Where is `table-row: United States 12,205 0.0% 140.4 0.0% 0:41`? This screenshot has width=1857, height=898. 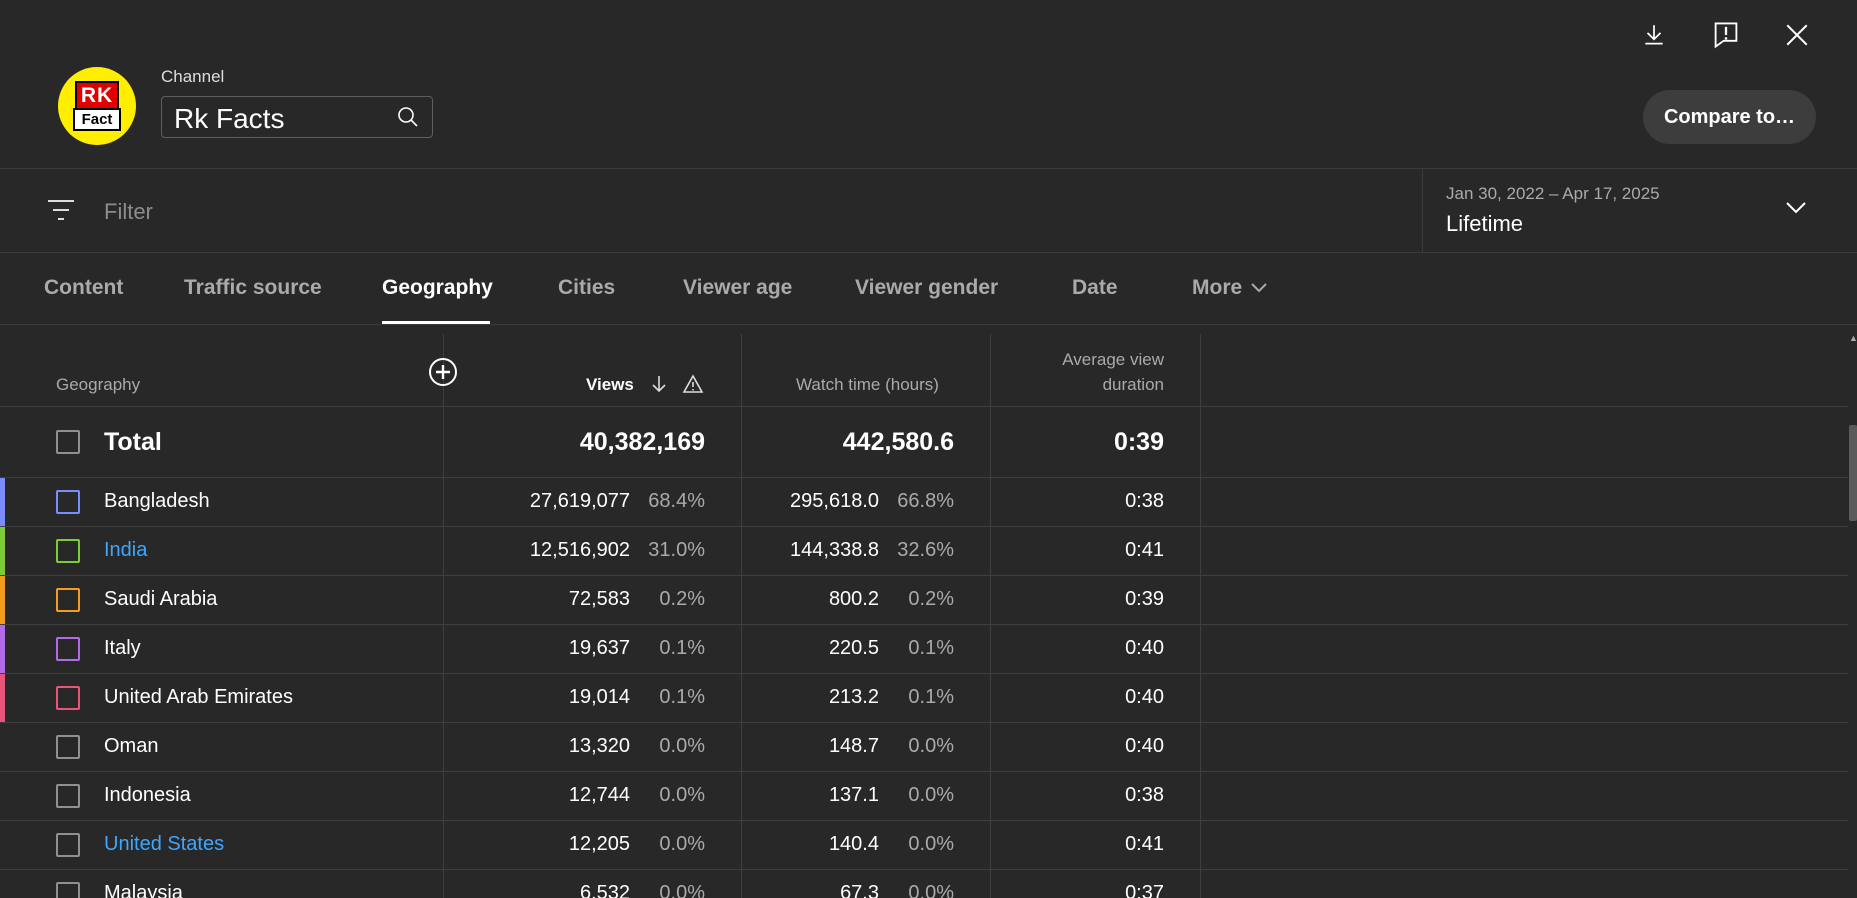
table-row: United States 12,205 0.0% 140.4 0.0% 0:41 is located at coordinates (924, 845).